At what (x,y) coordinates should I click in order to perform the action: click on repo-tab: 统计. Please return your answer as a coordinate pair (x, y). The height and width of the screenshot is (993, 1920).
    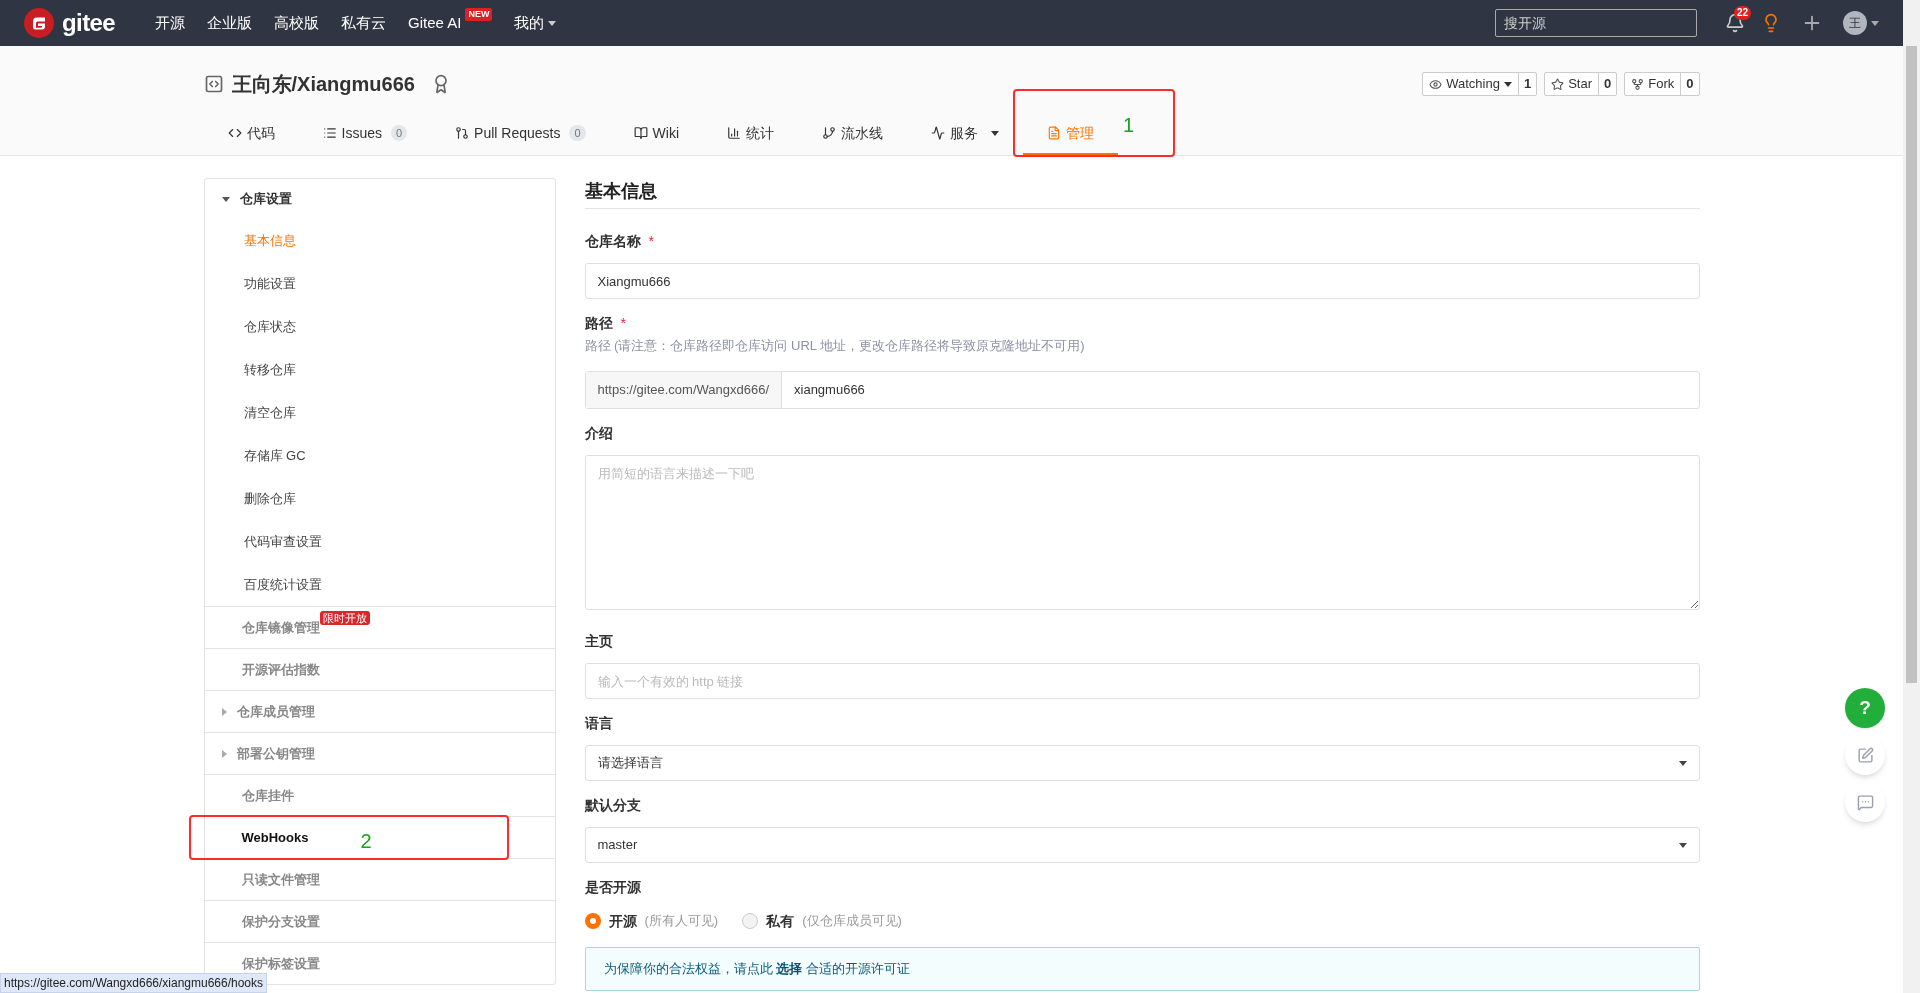
    Looking at the image, I should click on (751, 134).